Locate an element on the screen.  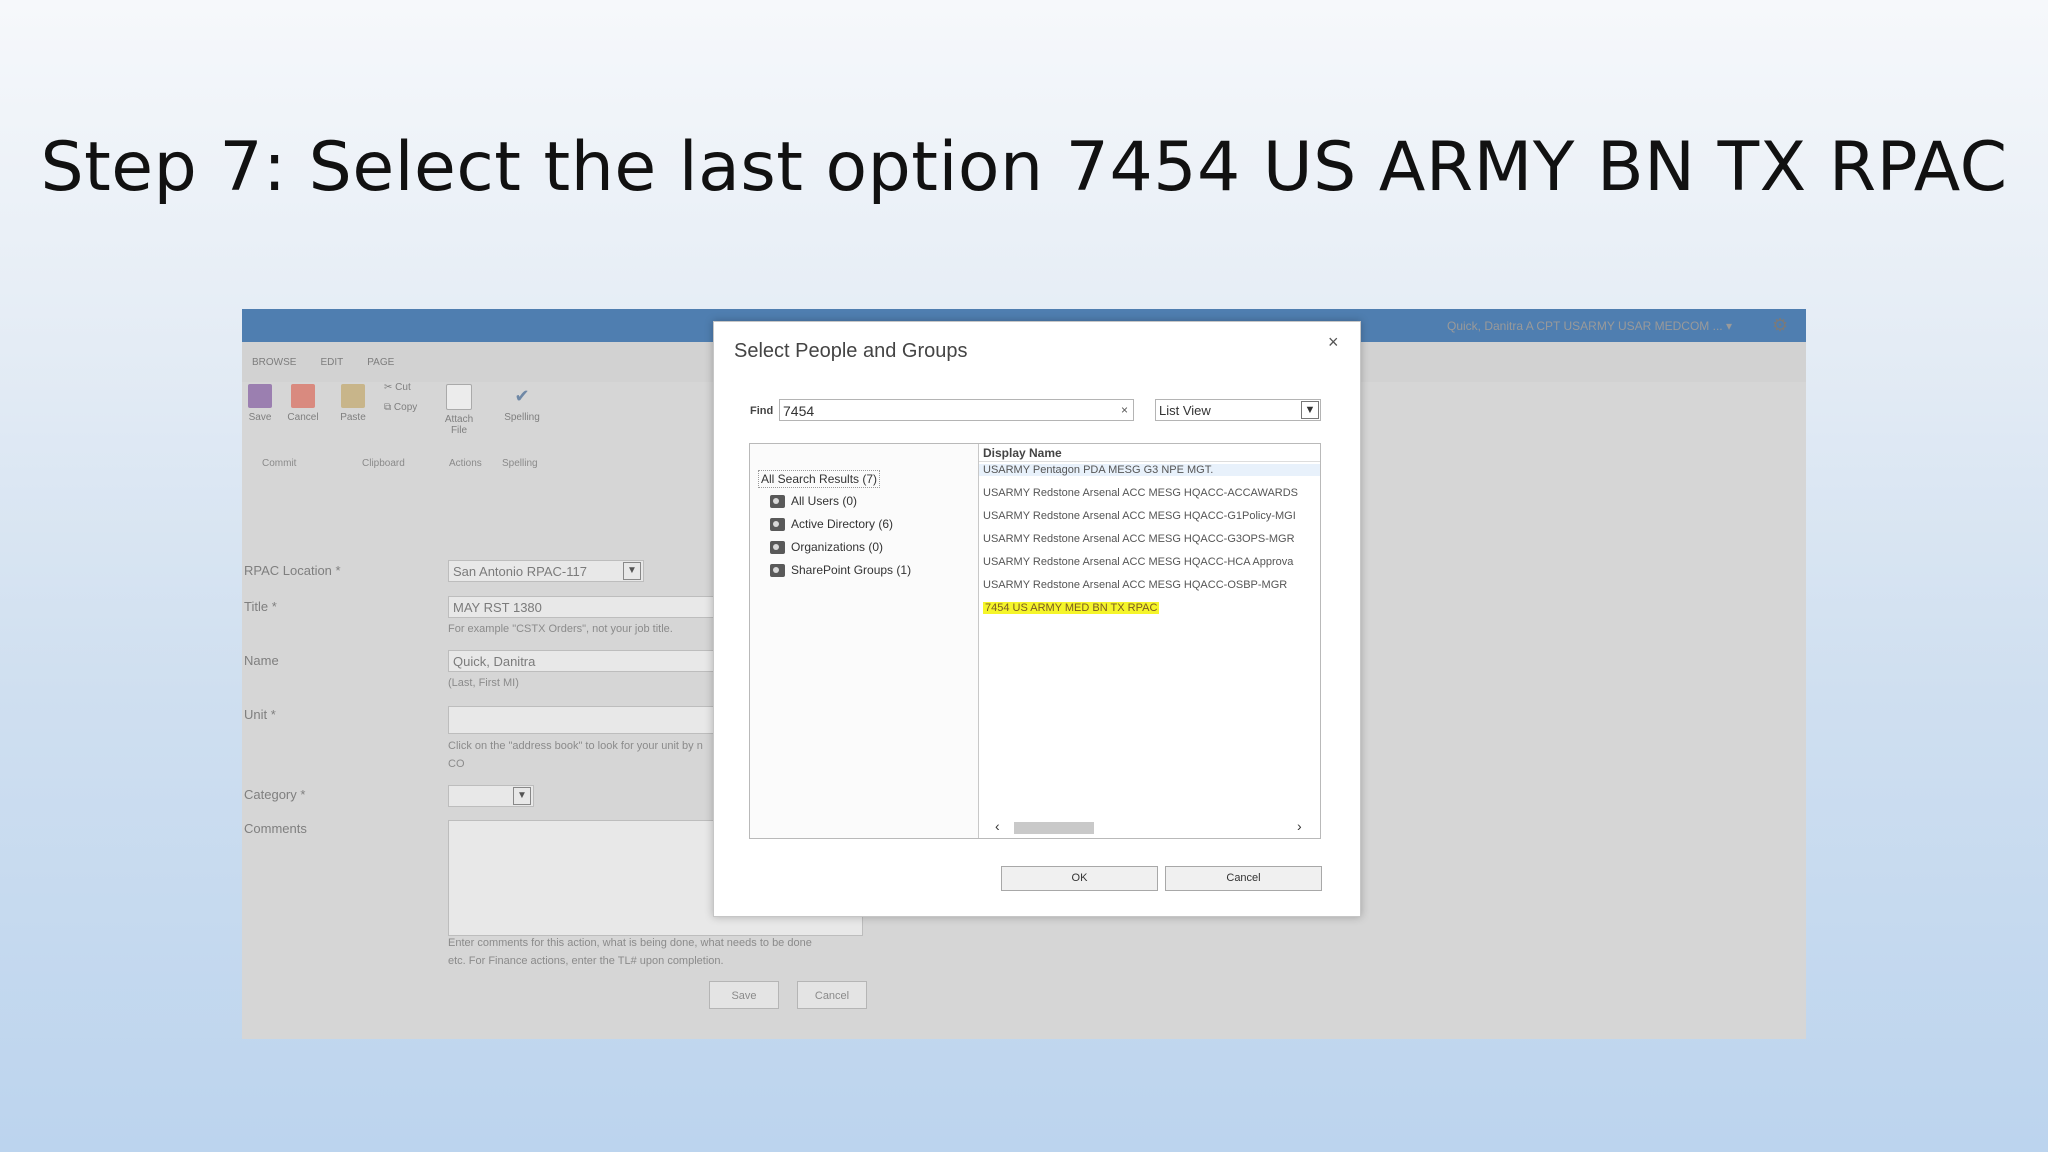
name-hint: (Last, First MI) is located at coordinates (483, 683).